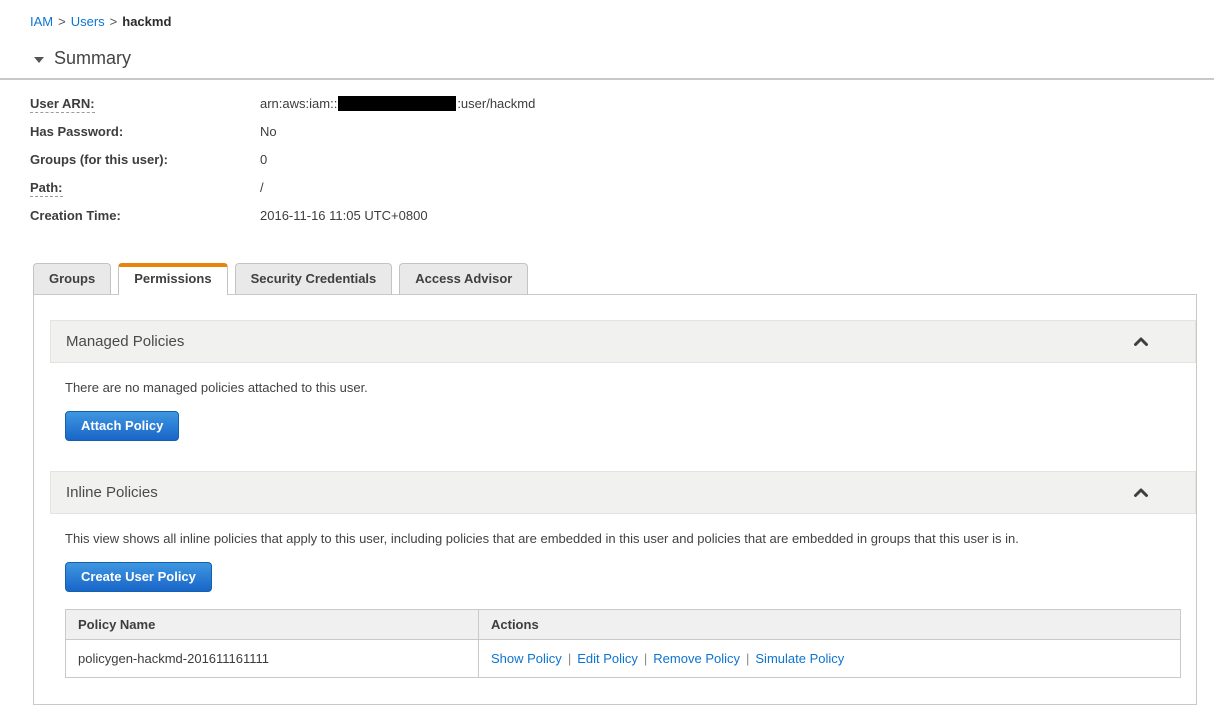 The width and height of the screenshot is (1214, 705). I want to click on redacted-account-id, so click(397, 103).